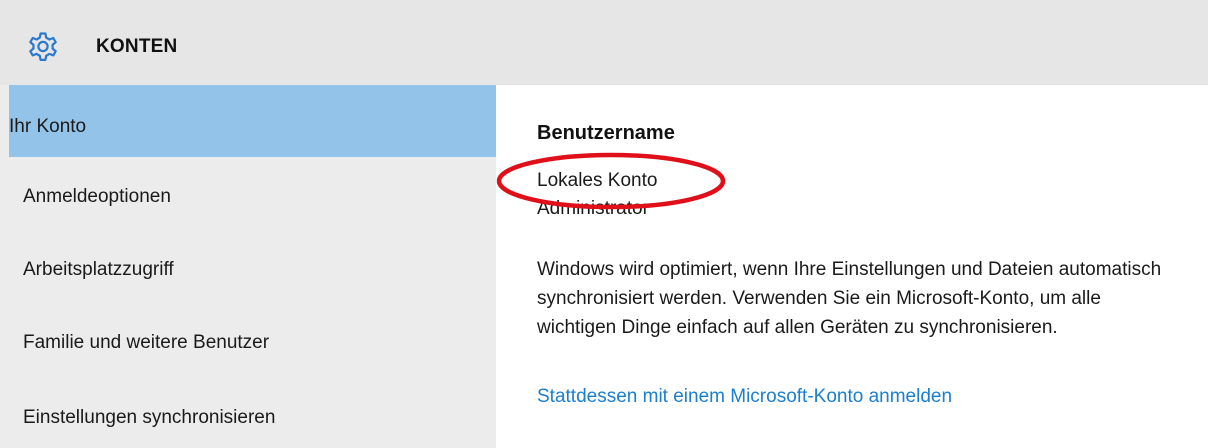 Image resolution: width=1208 pixels, height=448 pixels. Describe the element at coordinates (606, 133) in the screenshot. I see `section-title: Benutzername` at that location.